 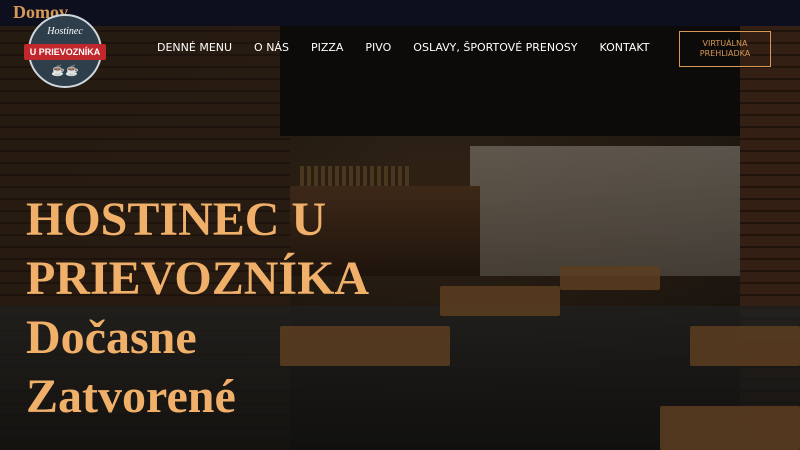 What do you see at coordinates (725, 53) in the screenshot?
I see `virtual-tour-label-line2: PREHLIADKA` at bounding box center [725, 53].